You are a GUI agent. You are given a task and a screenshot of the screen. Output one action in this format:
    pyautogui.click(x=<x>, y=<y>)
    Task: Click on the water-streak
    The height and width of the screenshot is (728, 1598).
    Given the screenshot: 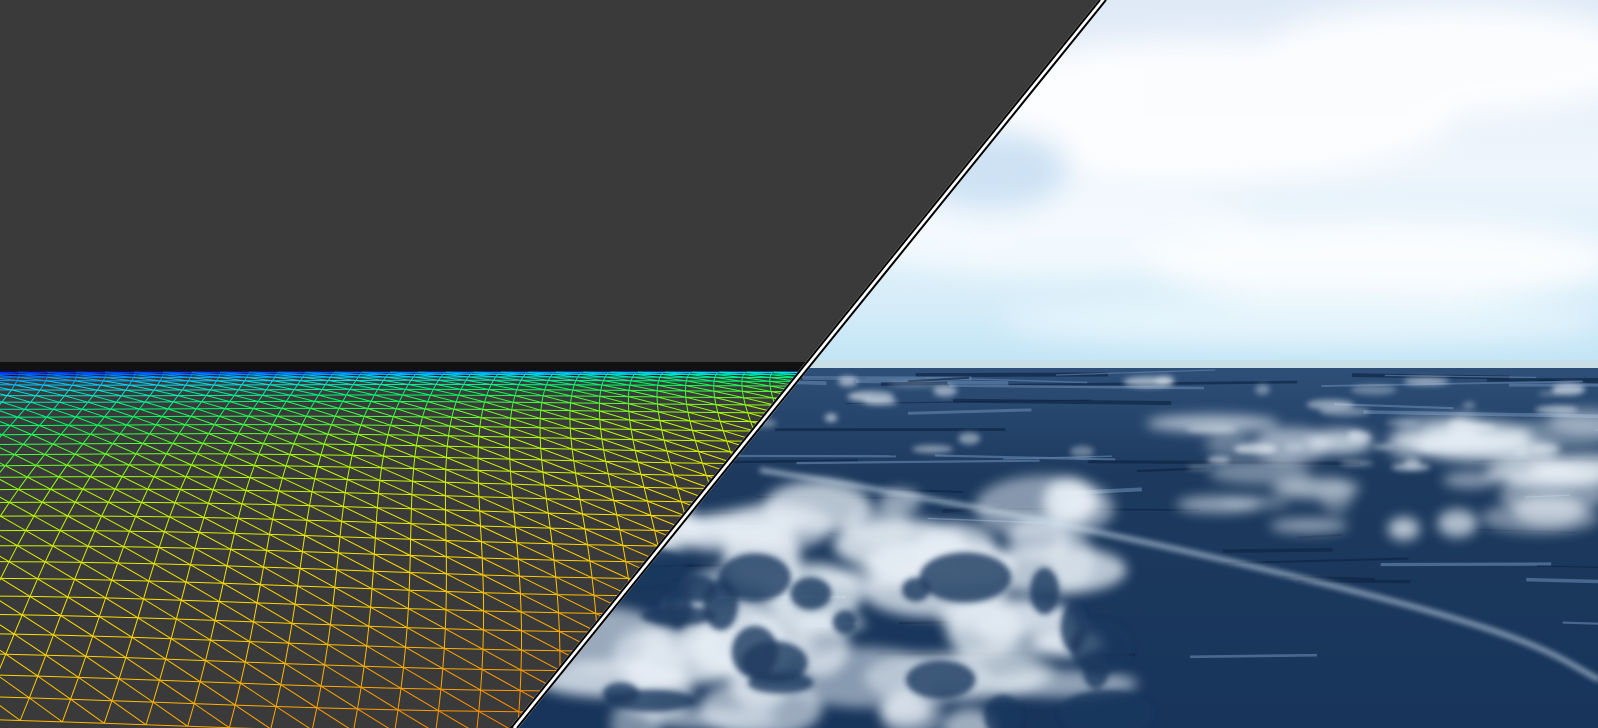 What is the action you would take?
    pyautogui.click(x=1278, y=550)
    